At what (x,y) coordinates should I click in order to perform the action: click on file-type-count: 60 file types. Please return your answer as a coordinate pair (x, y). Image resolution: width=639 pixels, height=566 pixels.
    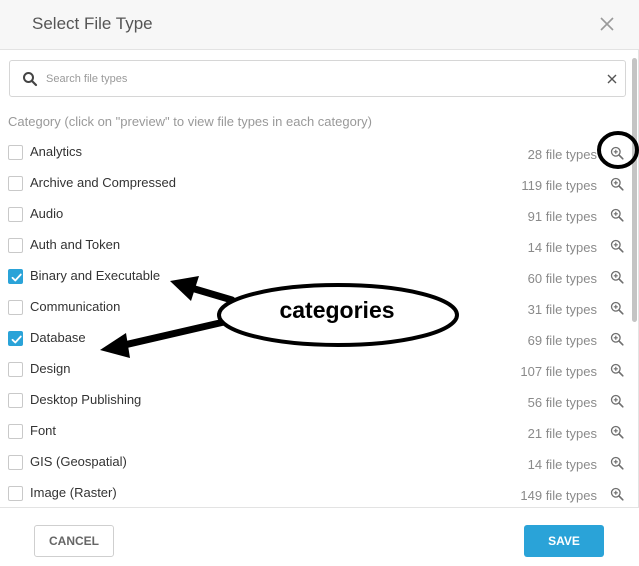
    Looking at the image, I should click on (562, 278).